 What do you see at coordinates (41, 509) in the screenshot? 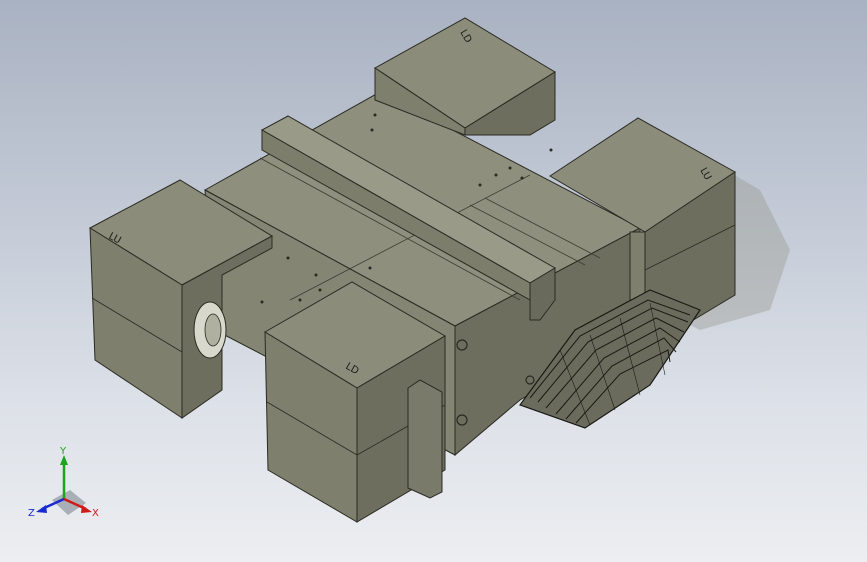
I see `triad-z-arrow` at bounding box center [41, 509].